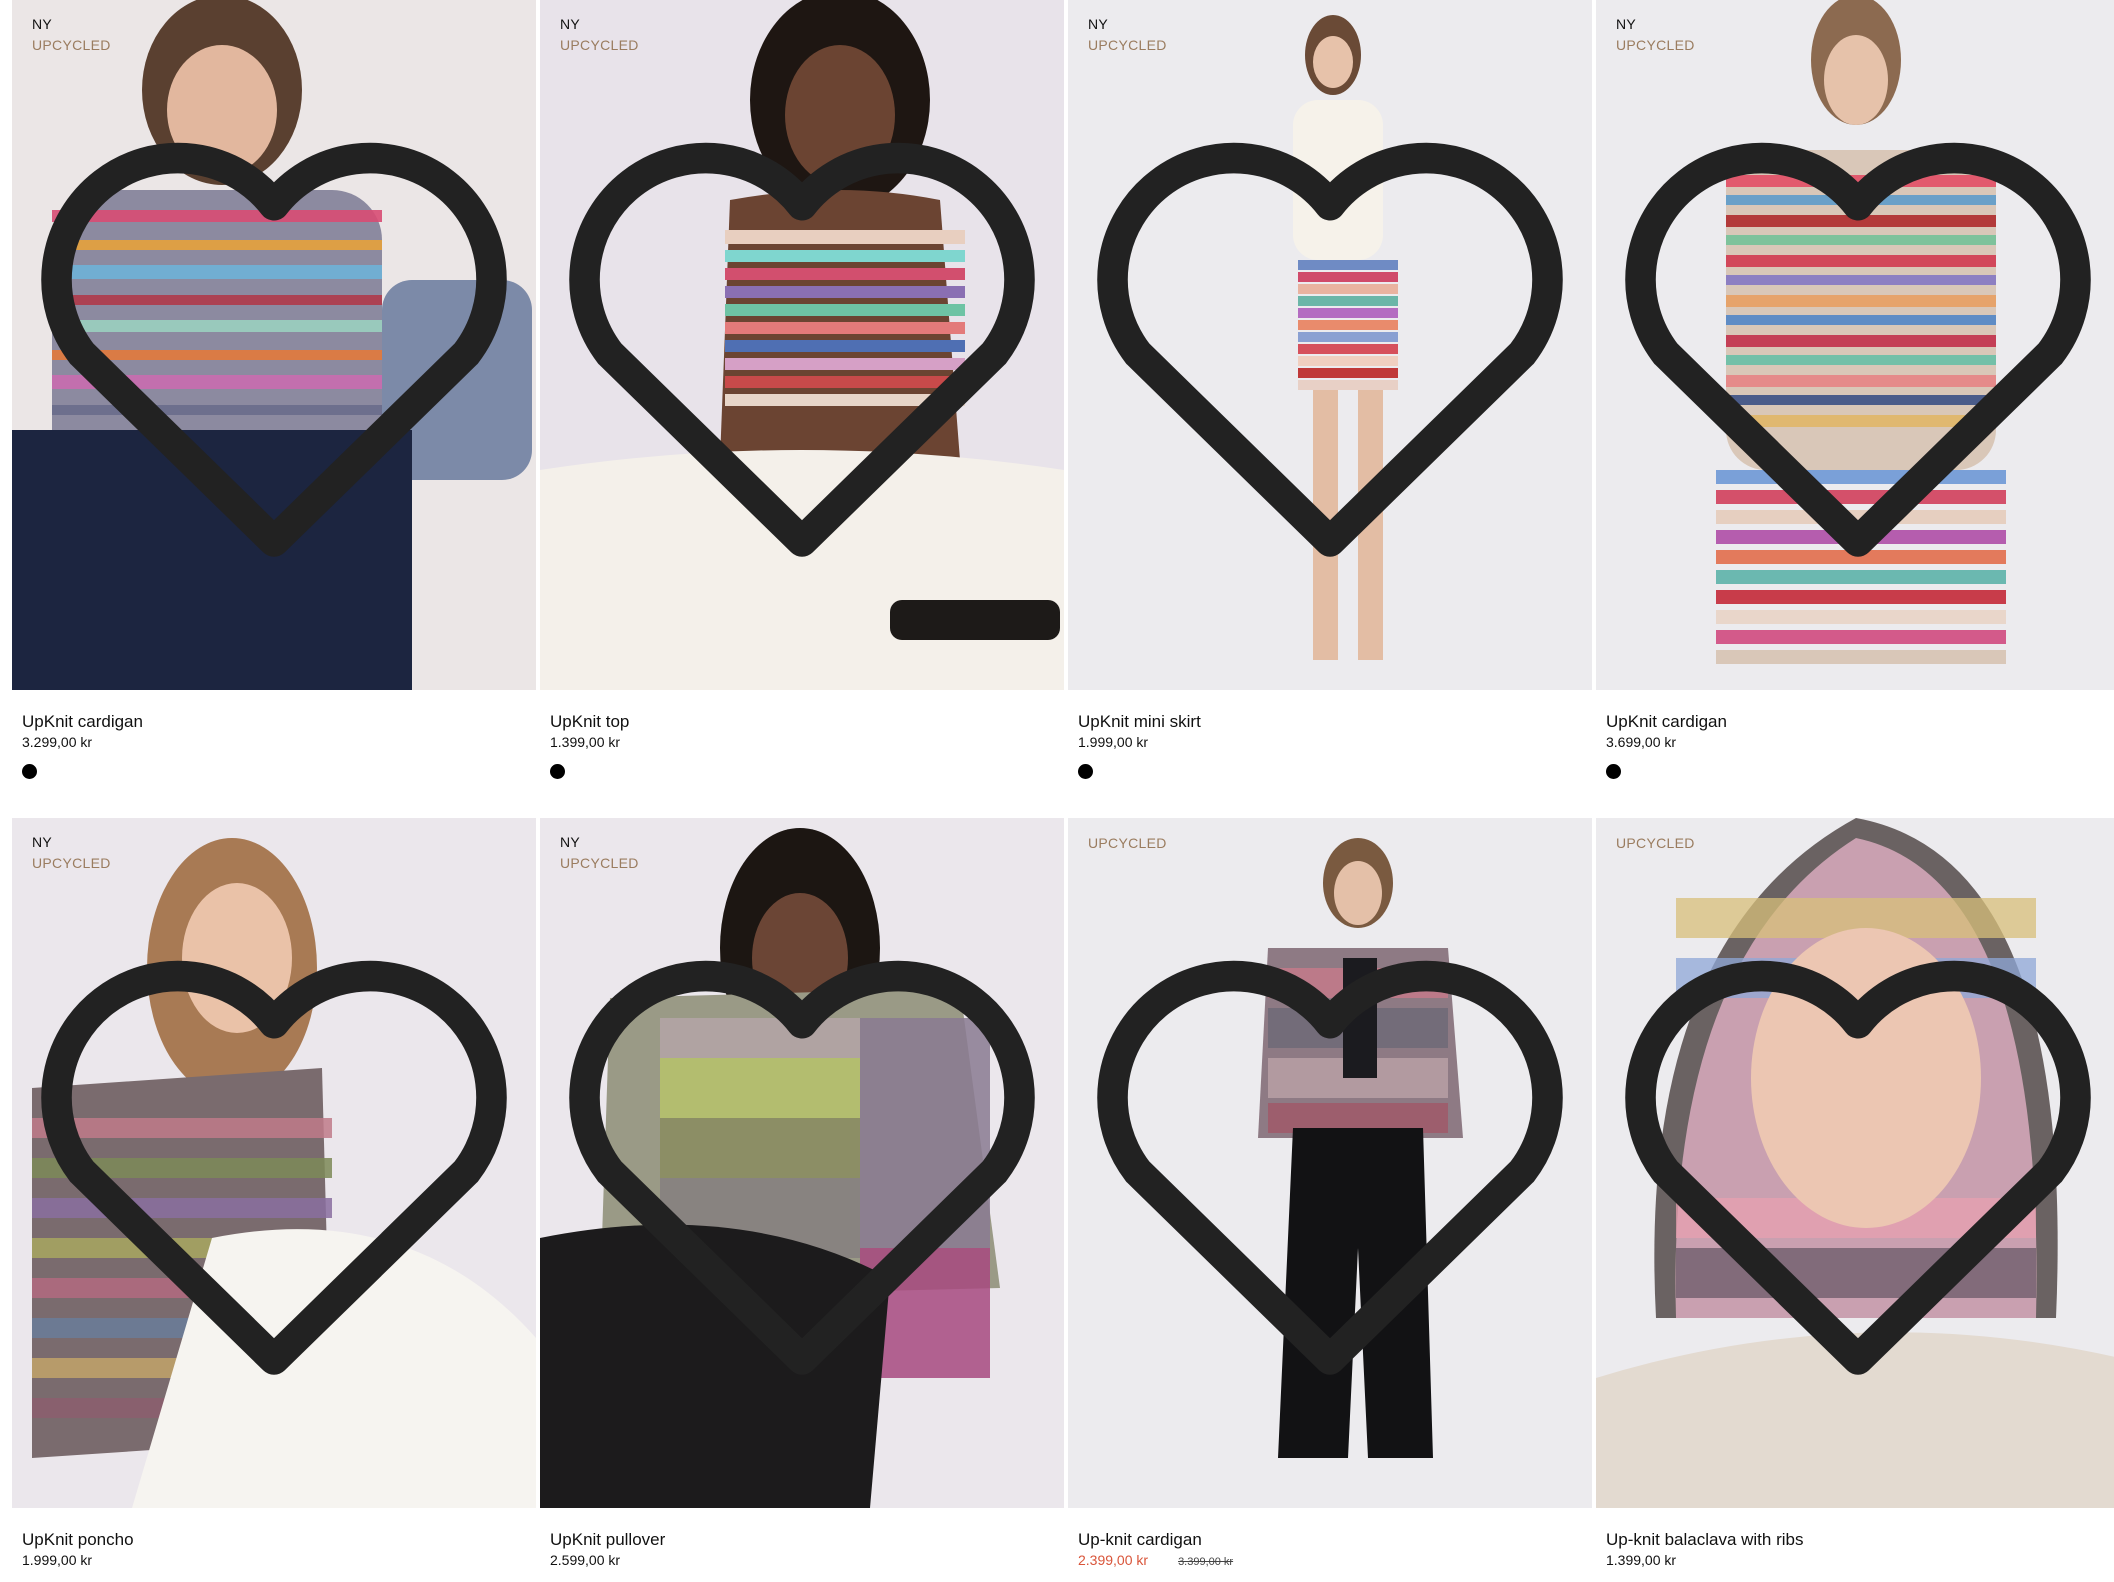 The image size is (2114, 1582). I want to click on product-price: 2.599,00 kr, so click(585, 1560).